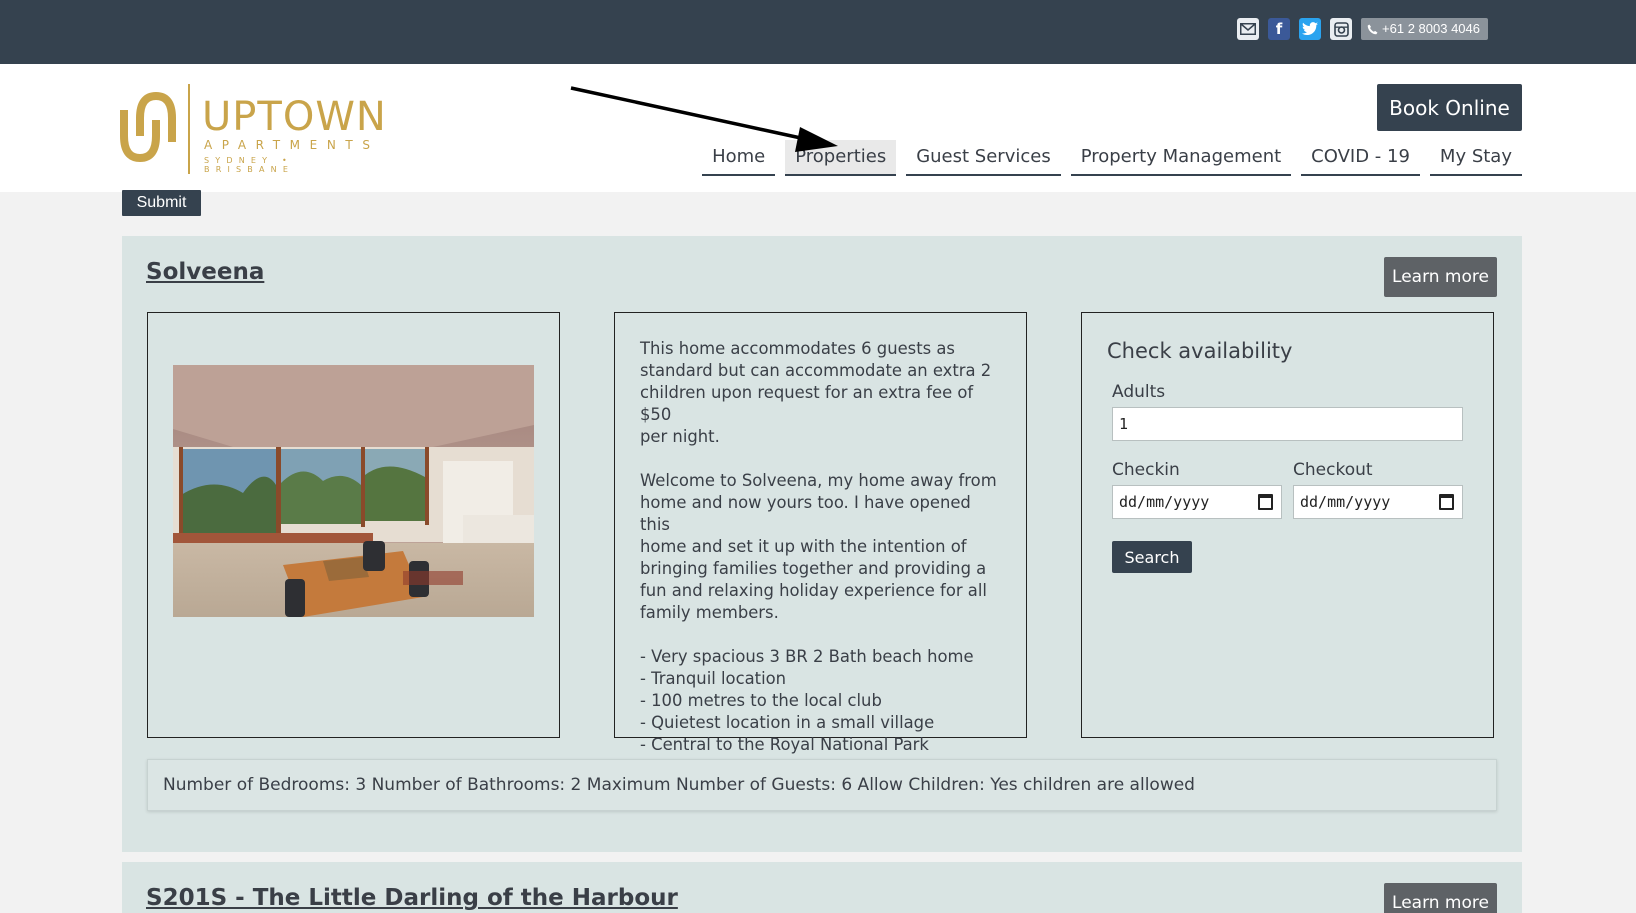 This screenshot has width=1636, height=913. Describe the element at coordinates (1146, 470) in the screenshot. I see `checkin-label: Checkin` at that location.